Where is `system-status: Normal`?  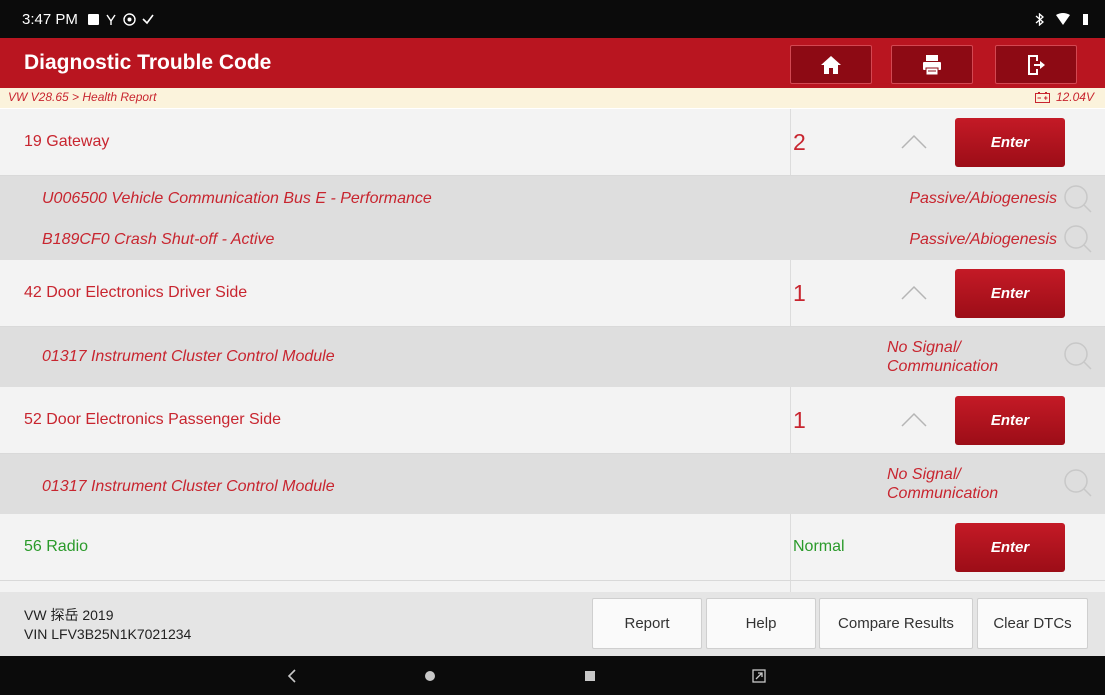 system-status: Normal is located at coordinates (819, 546).